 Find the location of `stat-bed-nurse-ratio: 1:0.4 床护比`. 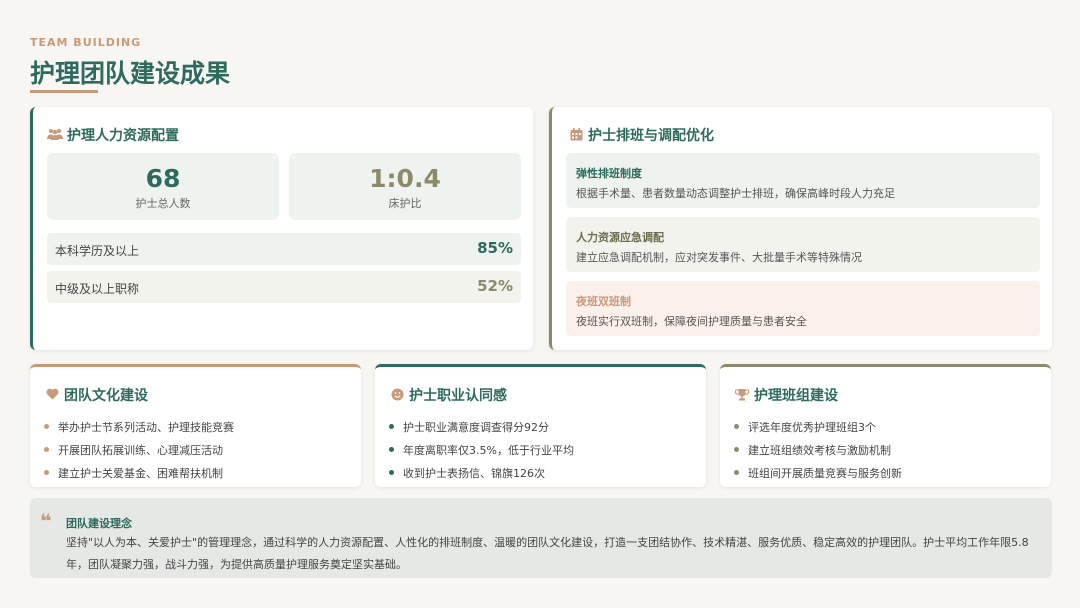

stat-bed-nurse-ratio: 1:0.4 床护比 is located at coordinates (405, 186).